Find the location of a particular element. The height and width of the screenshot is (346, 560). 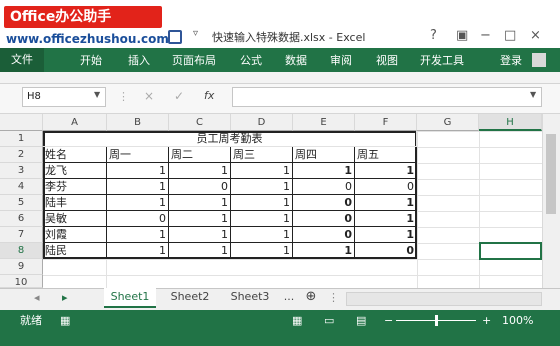

employee-name-cell: 龙飞 is located at coordinates (75, 171).